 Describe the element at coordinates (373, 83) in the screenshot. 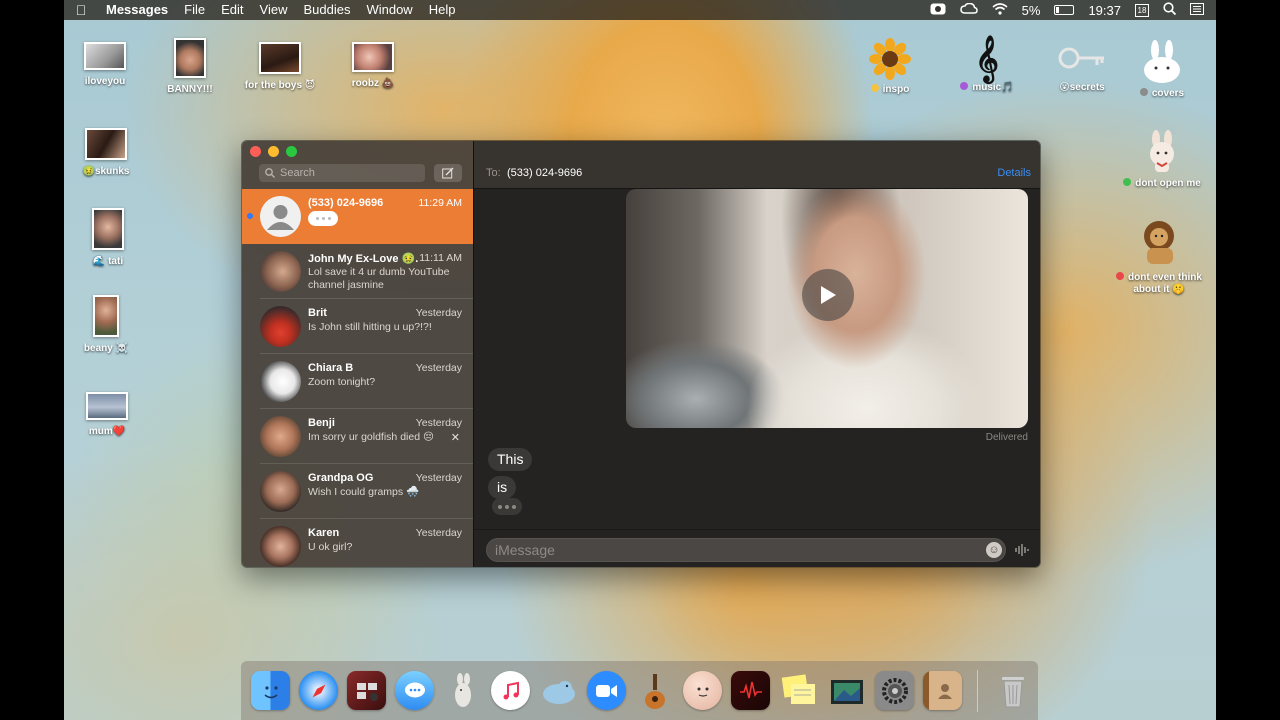

I see `desktop-icon-label: roobz 💩` at that location.